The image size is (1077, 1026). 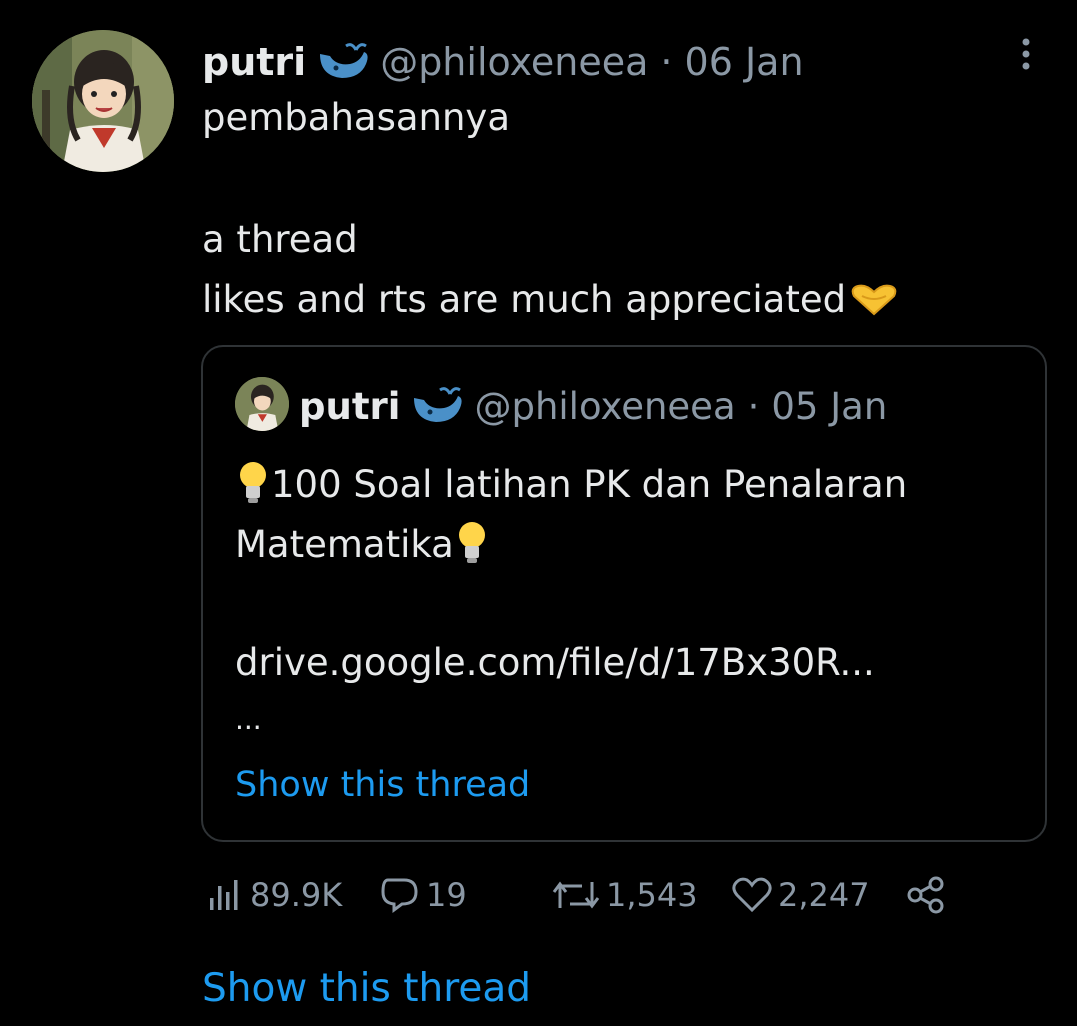 I want to click on quoted-handle: @philoxeneea, so click(x=605, y=406).